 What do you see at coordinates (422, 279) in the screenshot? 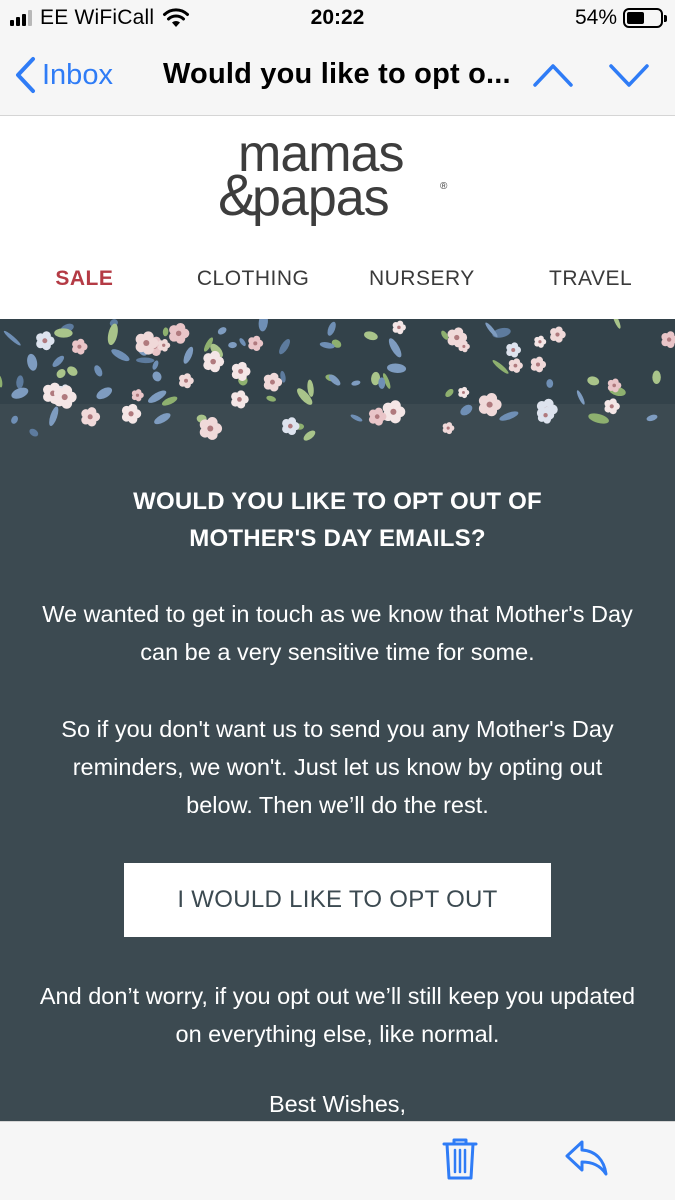
I see `menu-nursery-link: NURSERY` at bounding box center [422, 279].